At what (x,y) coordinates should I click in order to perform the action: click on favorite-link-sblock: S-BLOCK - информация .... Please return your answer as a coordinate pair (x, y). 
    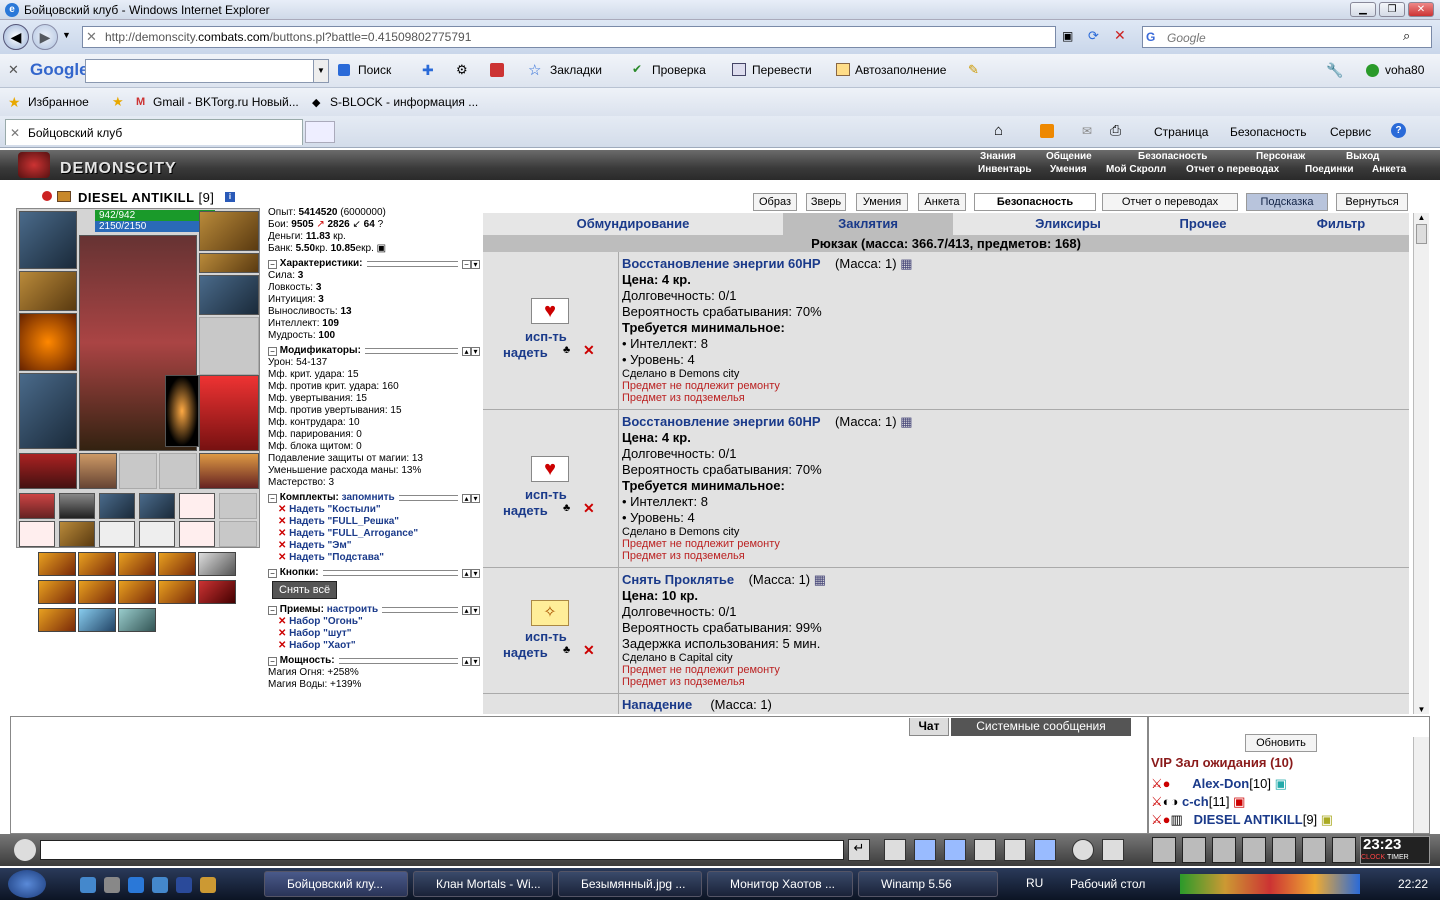
    Looking at the image, I should click on (404, 102).